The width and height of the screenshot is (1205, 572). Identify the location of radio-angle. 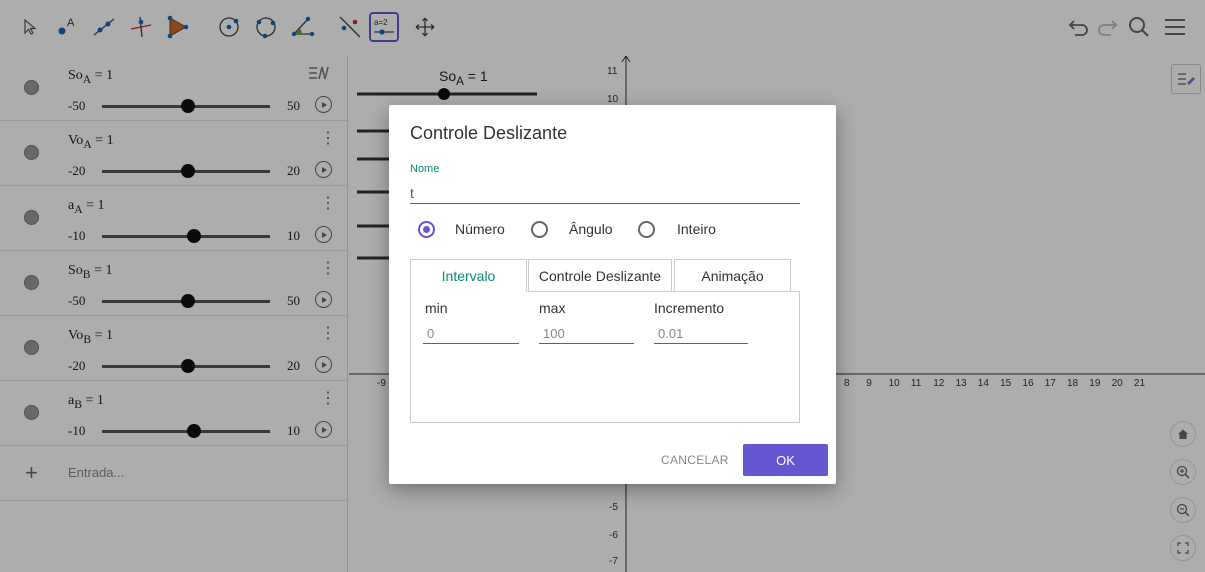
(539, 229).